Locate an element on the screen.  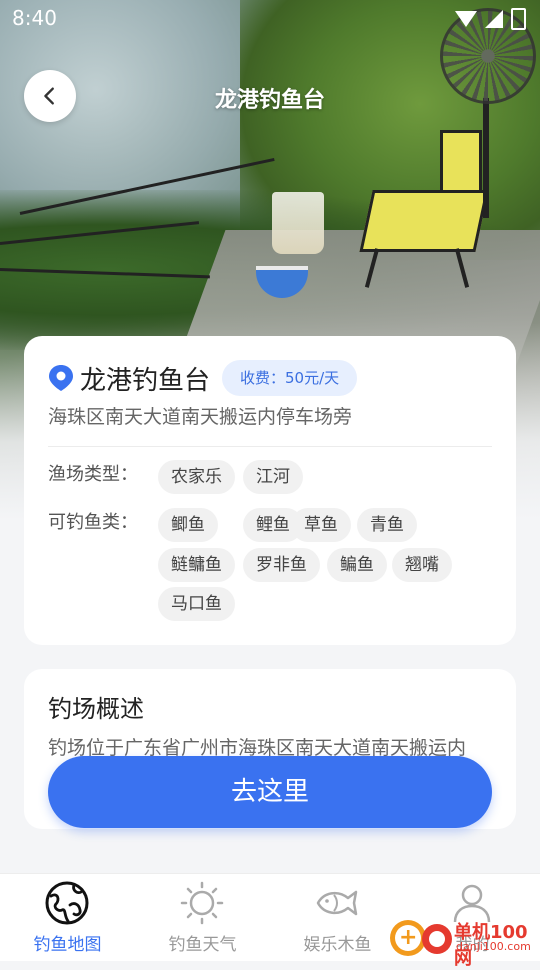
fish-tag: 翘嘴 is located at coordinates (422, 565).